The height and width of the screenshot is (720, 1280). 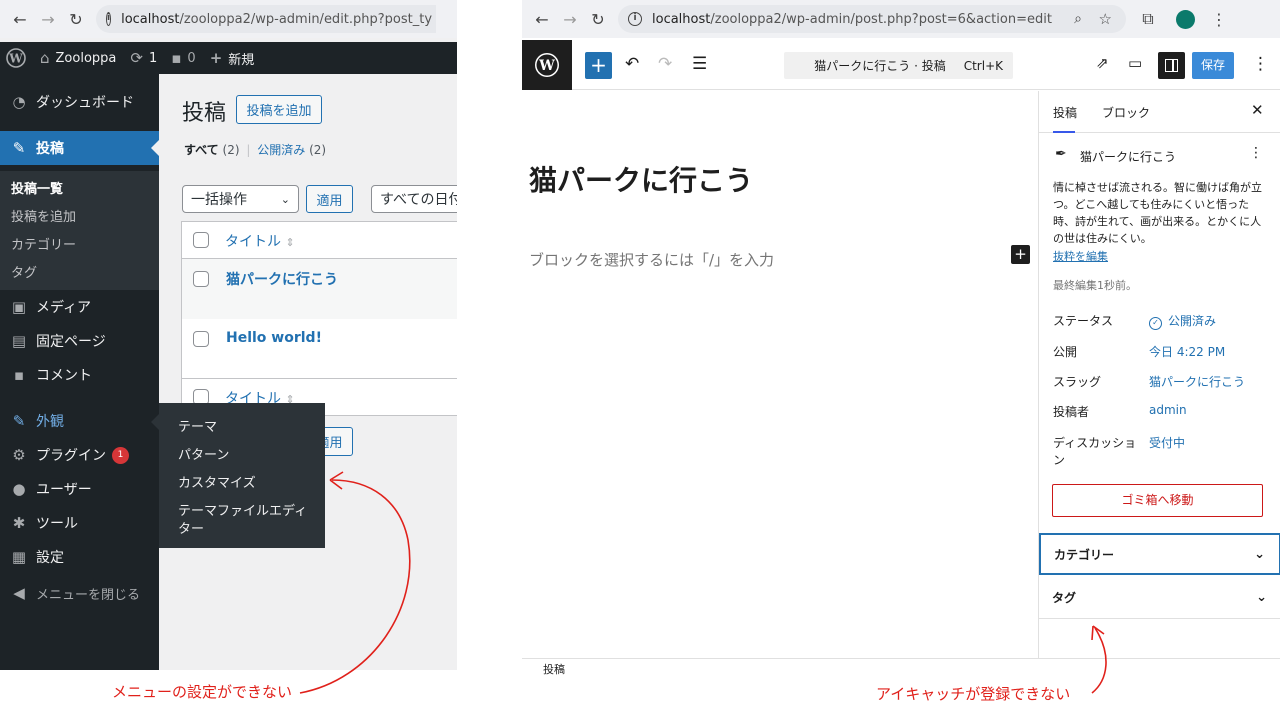 I want to click on left-annotation-arrow, so click(x=355, y=586).